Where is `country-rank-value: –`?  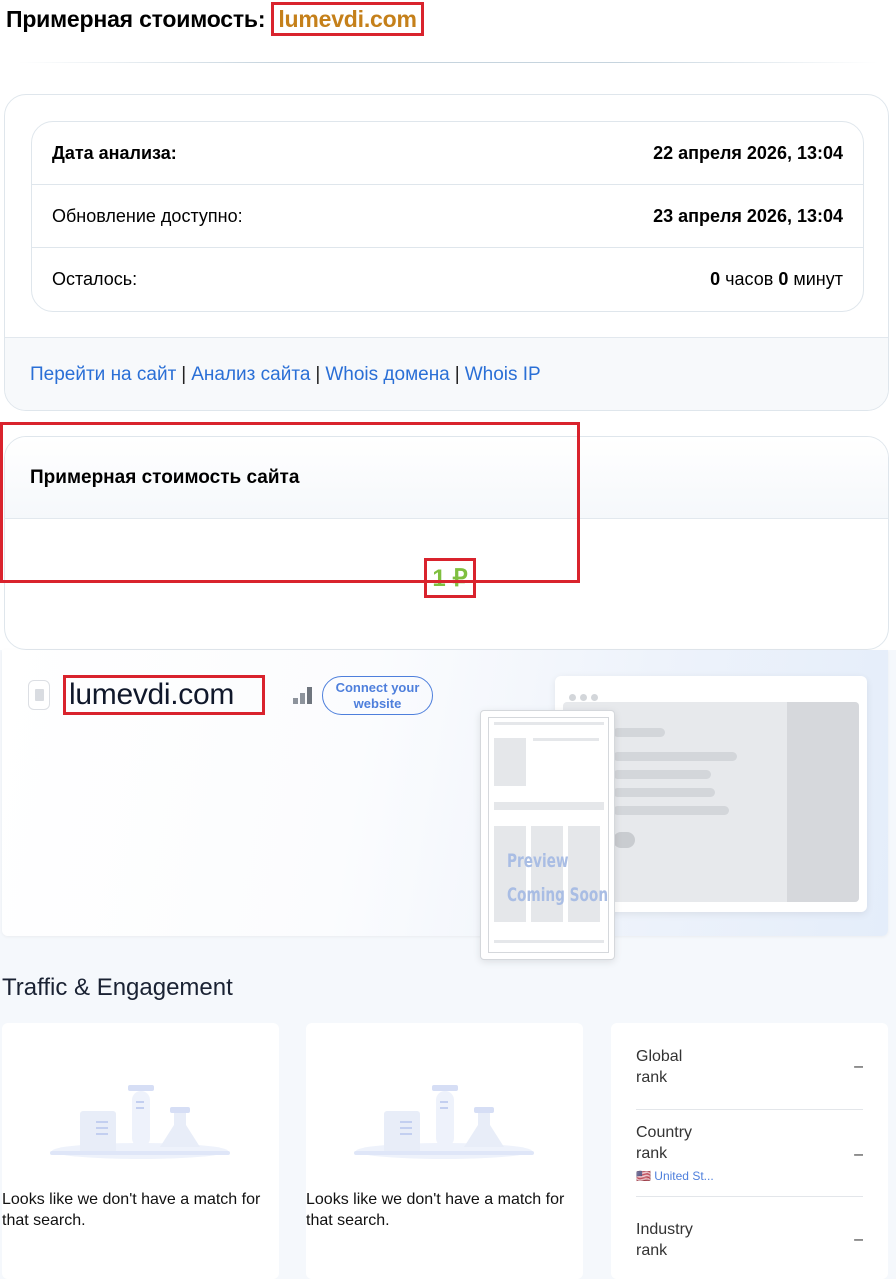 country-rank-value: – is located at coordinates (858, 1154).